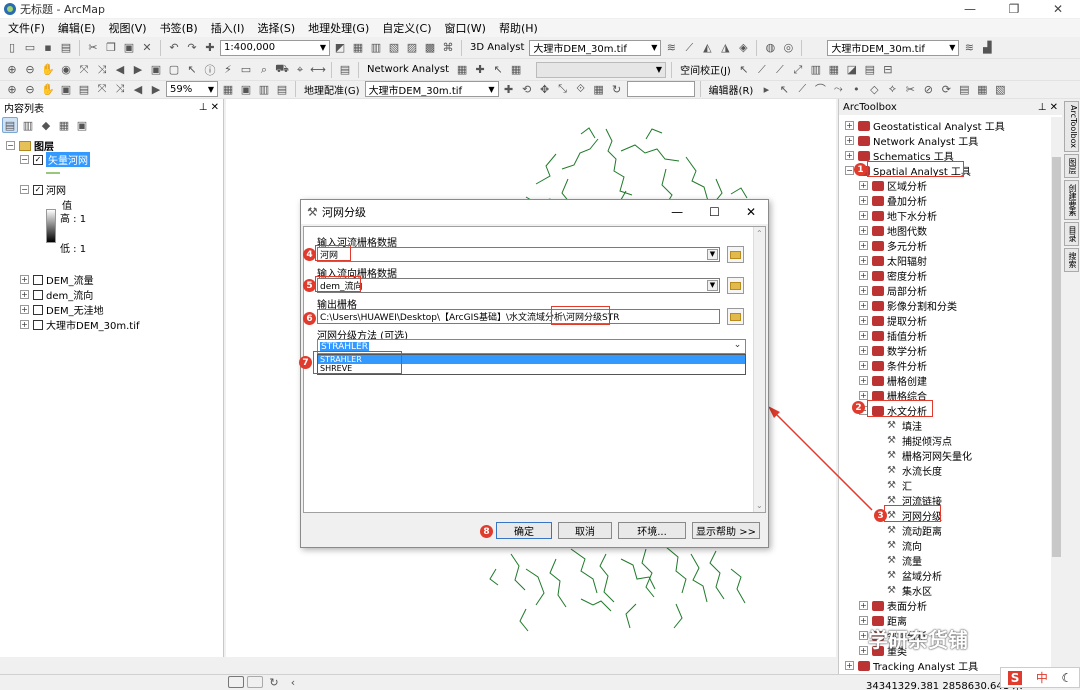 The image size is (1080, 690). What do you see at coordinates (1071, 233) in the screenshot?
I see `side-tab-catalog: 目录` at bounding box center [1071, 233].